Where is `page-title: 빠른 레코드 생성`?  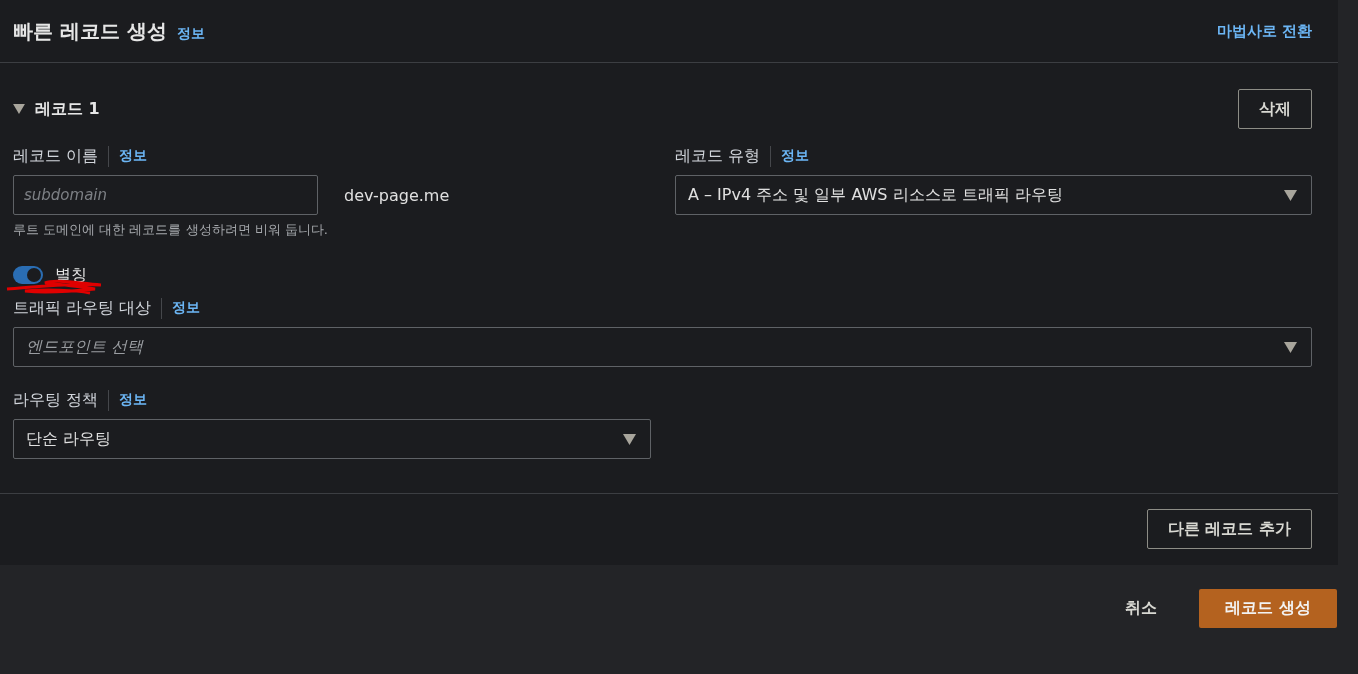
page-title: 빠른 레코드 생성 is located at coordinates (90, 31).